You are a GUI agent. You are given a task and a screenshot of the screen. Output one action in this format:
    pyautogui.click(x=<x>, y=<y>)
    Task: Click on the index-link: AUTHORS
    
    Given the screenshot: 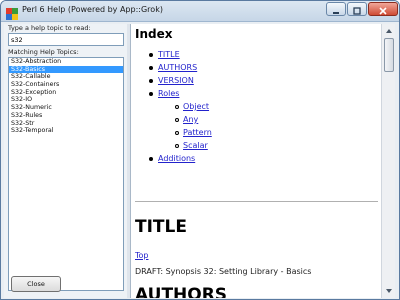 What is the action you would take?
    pyautogui.click(x=177, y=67)
    